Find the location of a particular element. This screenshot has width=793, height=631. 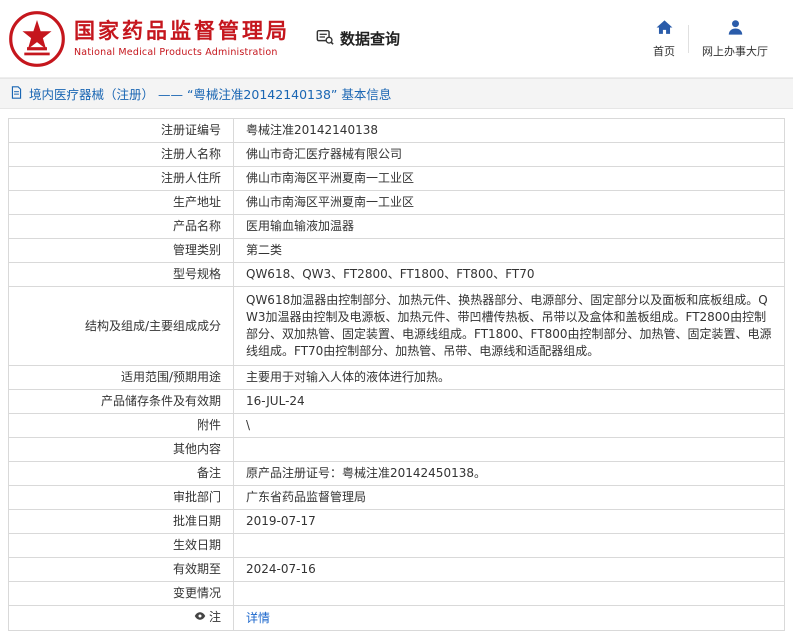

table-row: 其他内容 is located at coordinates (396, 449).